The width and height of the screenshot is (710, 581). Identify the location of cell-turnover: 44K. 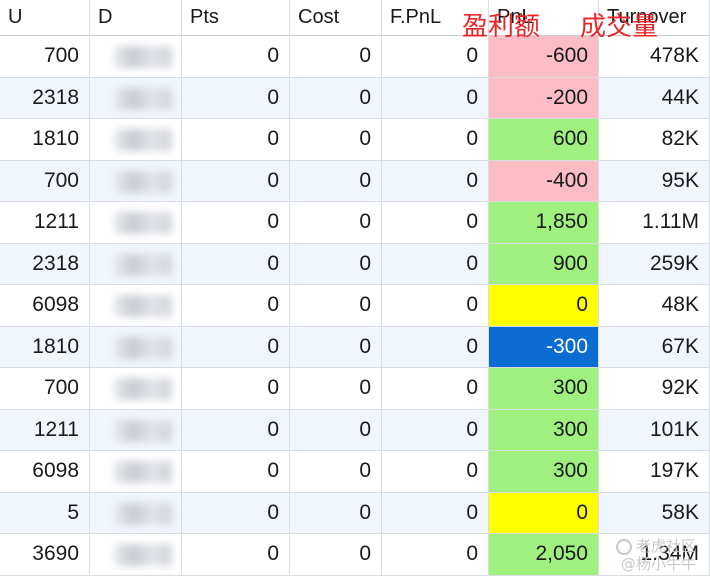
(654, 98).